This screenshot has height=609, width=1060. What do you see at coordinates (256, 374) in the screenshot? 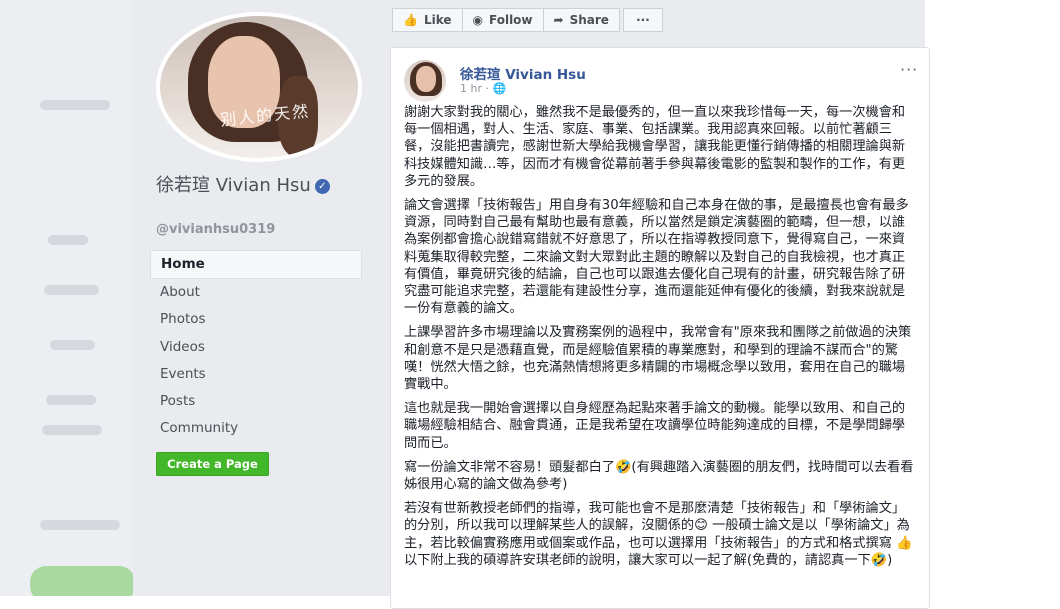
I see `nav-item-events: Events` at bounding box center [256, 374].